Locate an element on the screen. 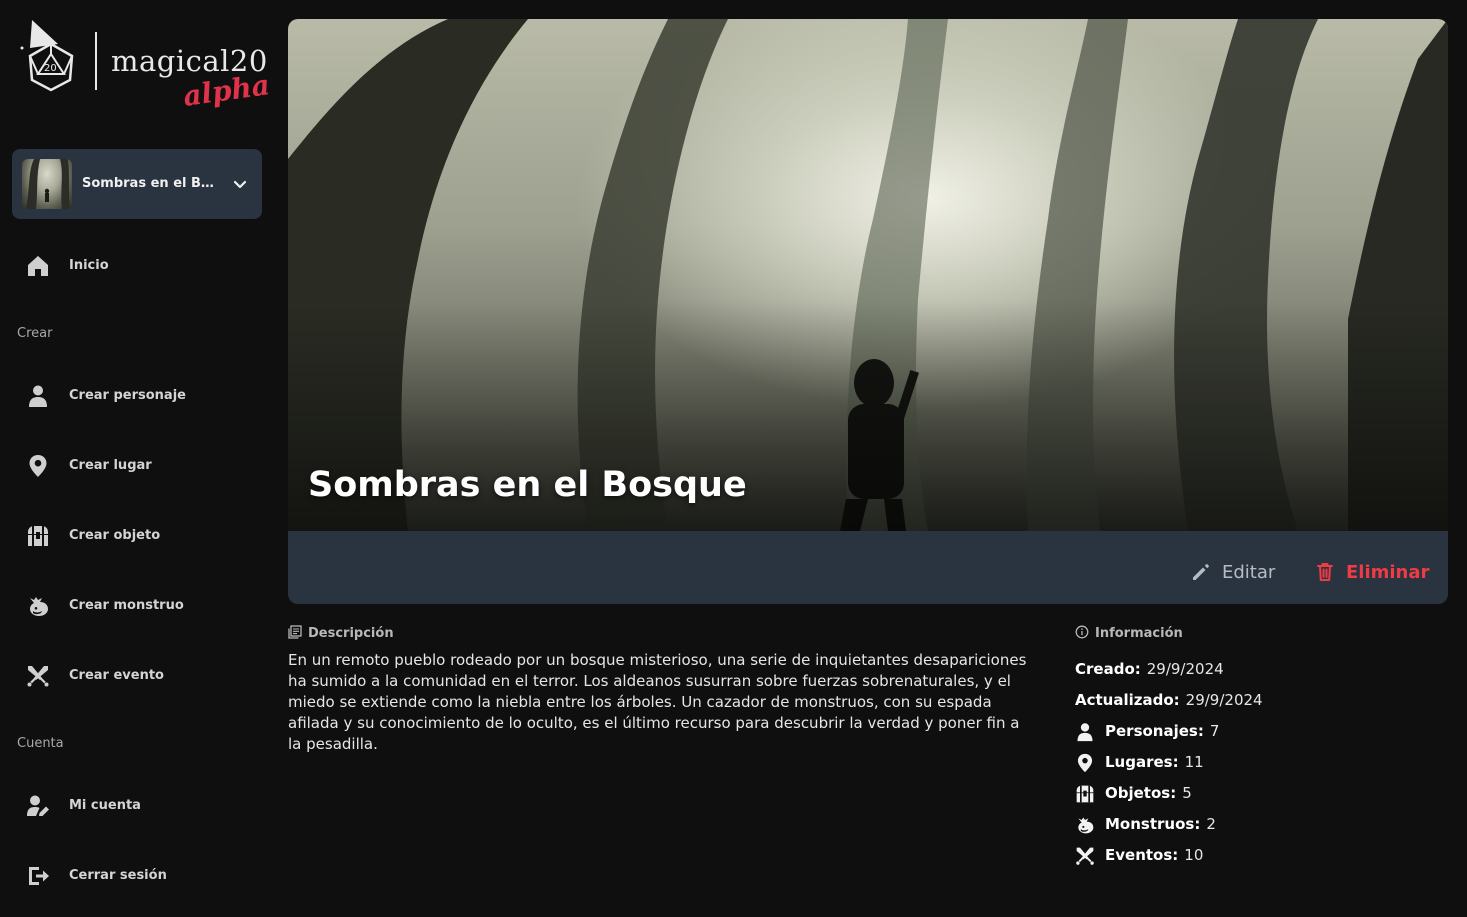 This screenshot has height=917, width=1467. sidebar-section-account: Cuenta is located at coordinates (40, 743).